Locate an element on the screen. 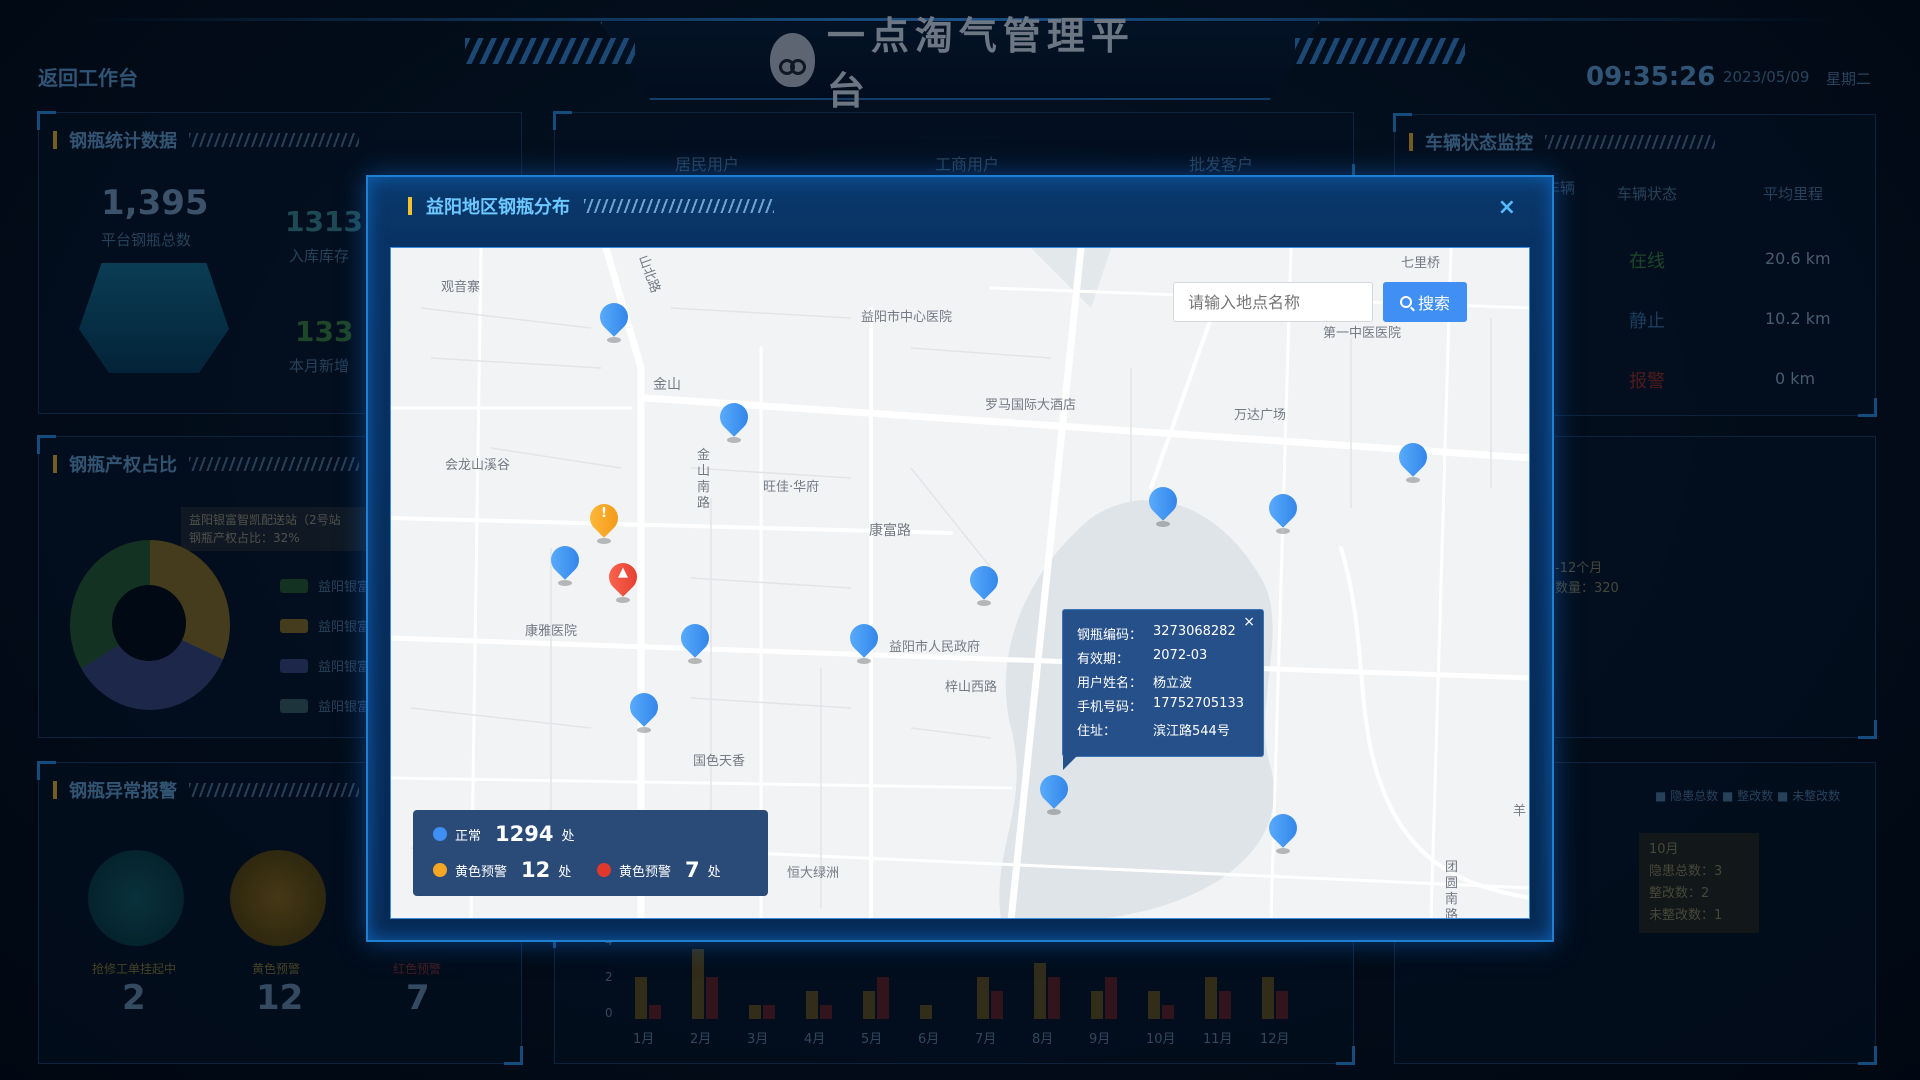 The width and height of the screenshot is (1920, 1080). normal-dot-icon is located at coordinates (440, 834).